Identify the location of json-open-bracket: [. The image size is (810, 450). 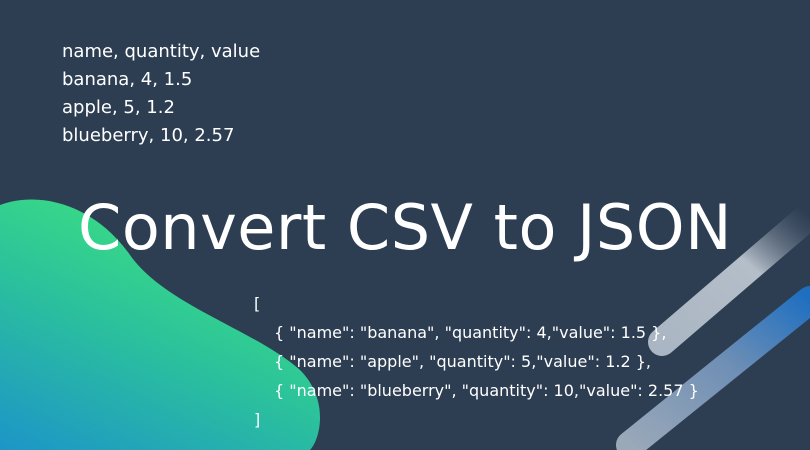
(257, 303).